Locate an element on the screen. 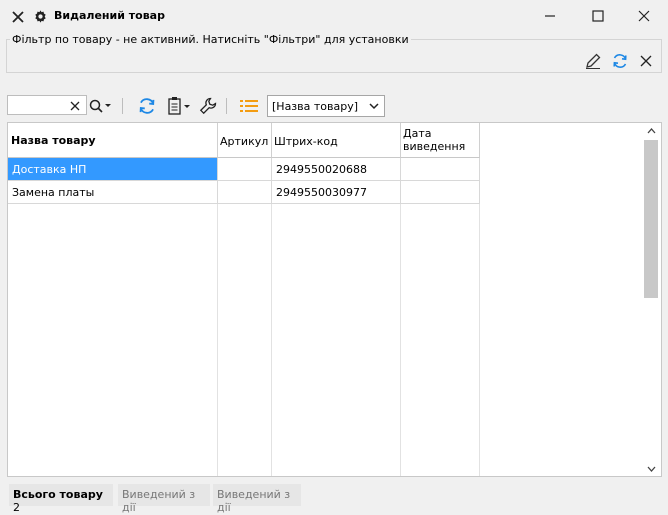 The height and width of the screenshot is (515, 668). clipboard-menu-icon is located at coordinates (179, 106).